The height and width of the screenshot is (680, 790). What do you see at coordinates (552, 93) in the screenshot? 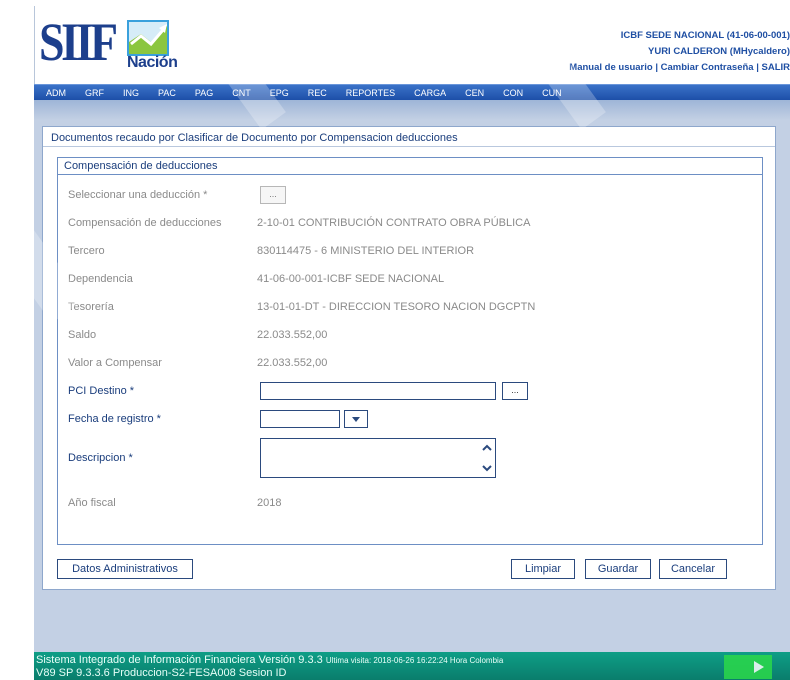
I see `menu-item-cun: CUN` at bounding box center [552, 93].